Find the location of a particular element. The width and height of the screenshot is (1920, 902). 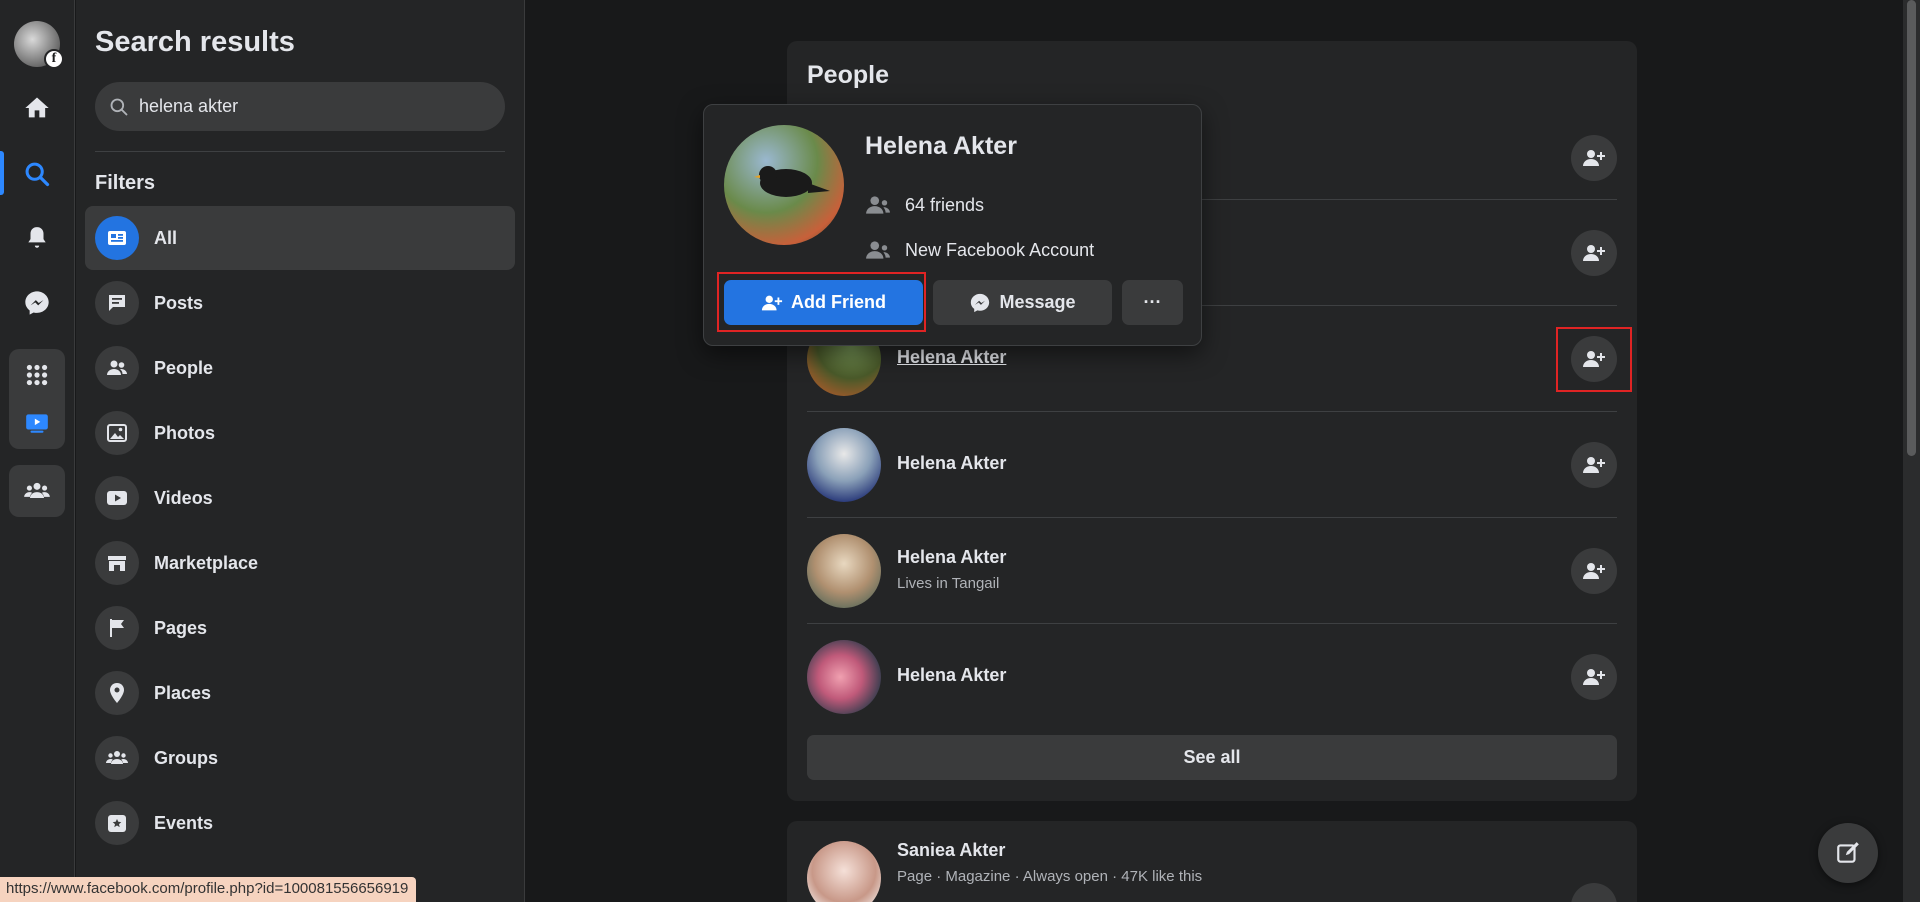

calendar-star-icon is located at coordinates (117, 823).